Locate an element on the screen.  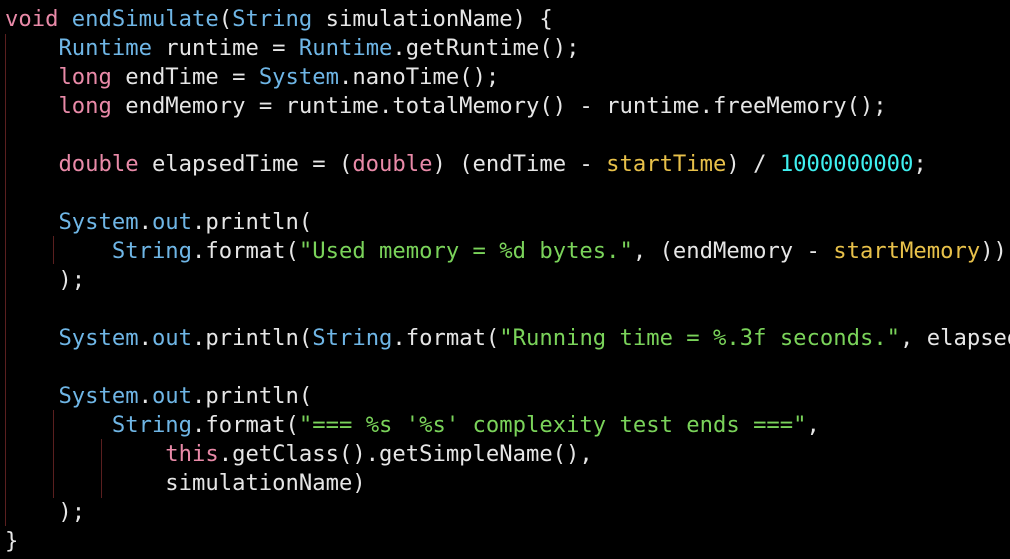
code-token: "Used memory = %d bytes." is located at coordinates (465, 251).